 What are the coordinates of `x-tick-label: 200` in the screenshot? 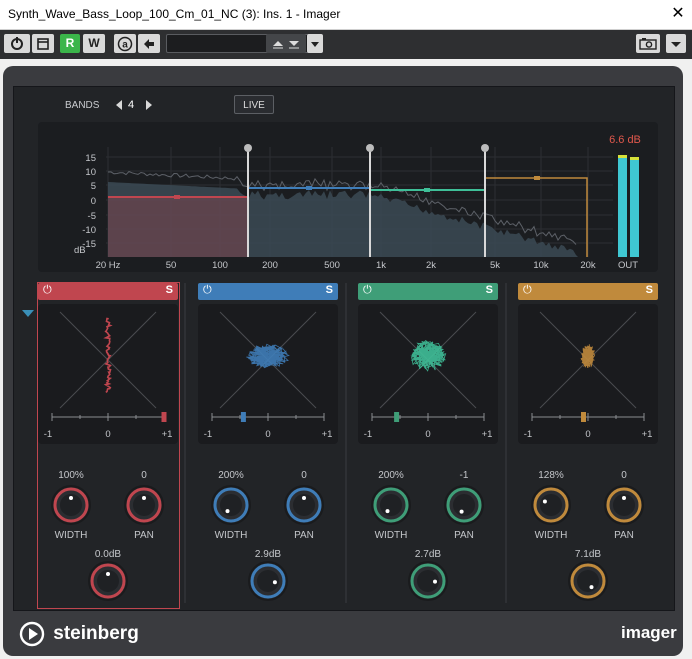 It's located at (270, 265).